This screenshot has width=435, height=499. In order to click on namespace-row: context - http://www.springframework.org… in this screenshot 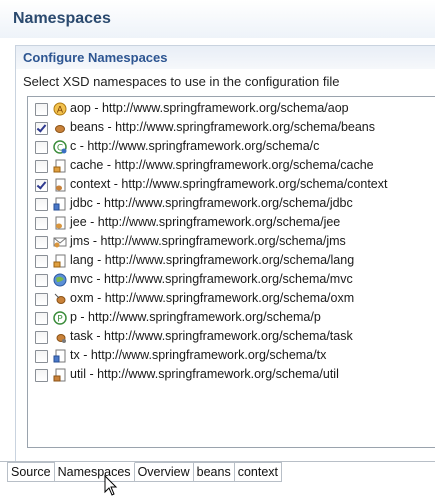, I will do `click(231, 185)`.